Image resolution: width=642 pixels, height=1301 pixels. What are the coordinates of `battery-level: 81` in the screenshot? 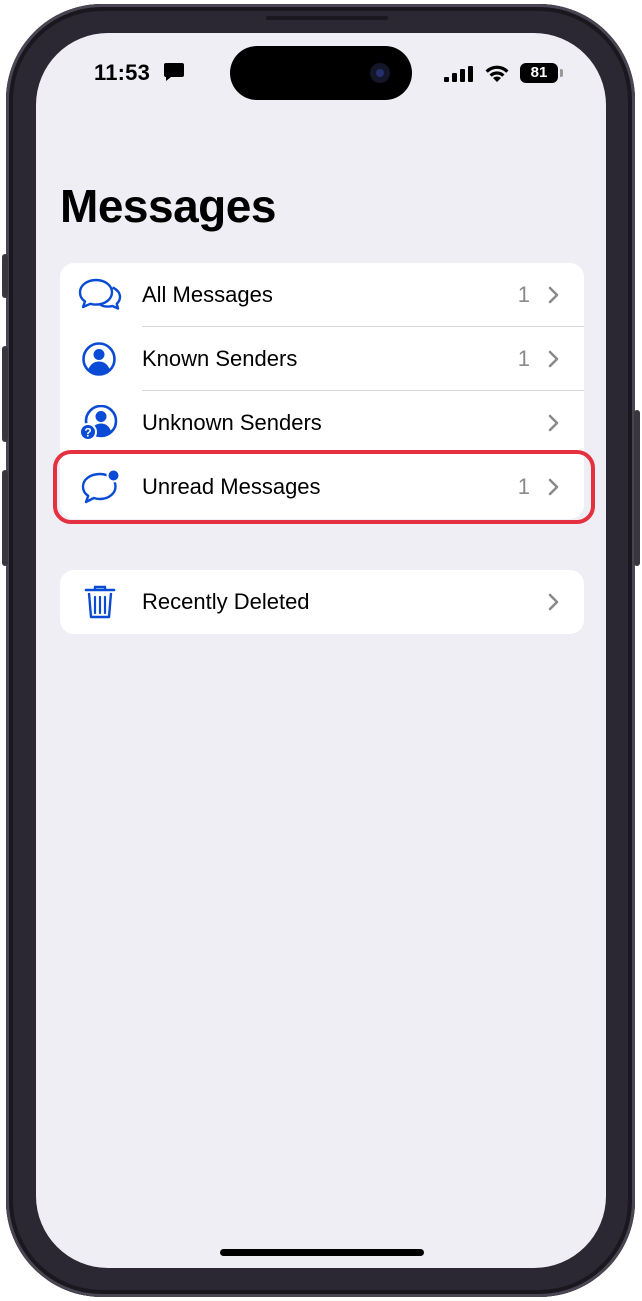 It's located at (539, 73).